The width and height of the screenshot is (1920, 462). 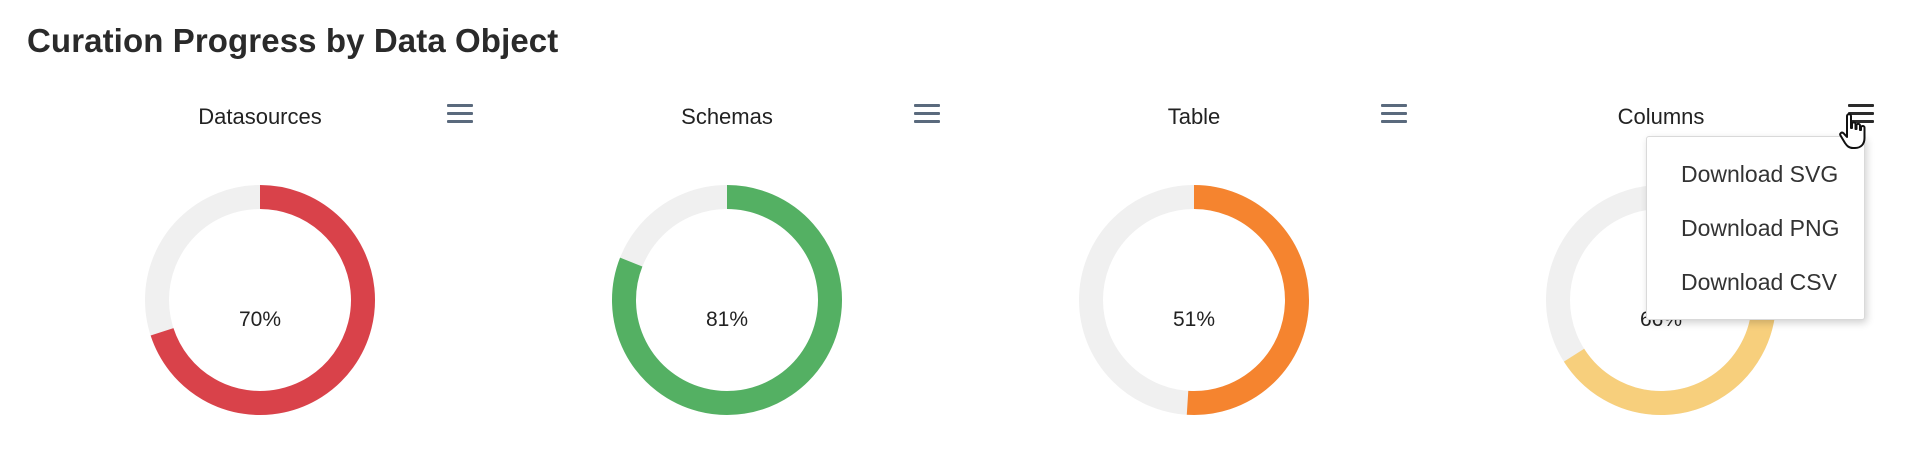 I want to click on chart-title: Datasources, so click(x=260, y=116).